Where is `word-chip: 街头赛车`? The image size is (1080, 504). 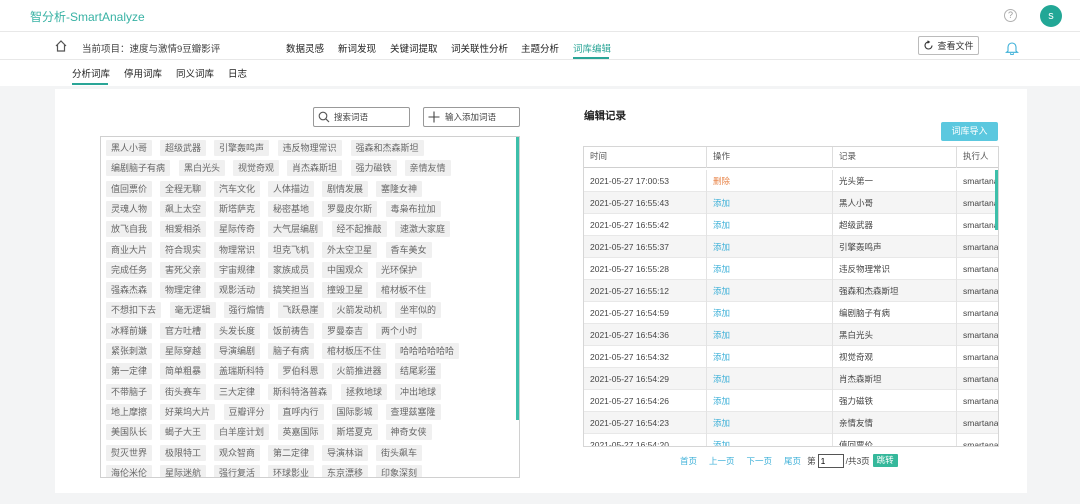 word-chip: 街头赛车 is located at coordinates (183, 391).